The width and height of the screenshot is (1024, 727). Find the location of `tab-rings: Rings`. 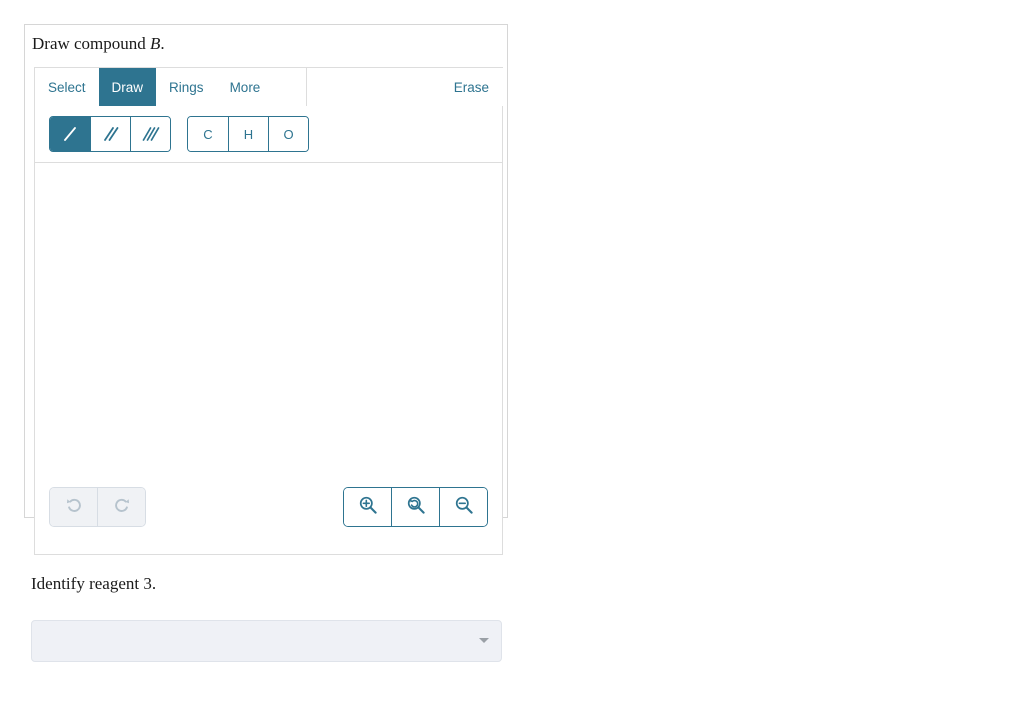

tab-rings: Rings is located at coordinates (186, 87).